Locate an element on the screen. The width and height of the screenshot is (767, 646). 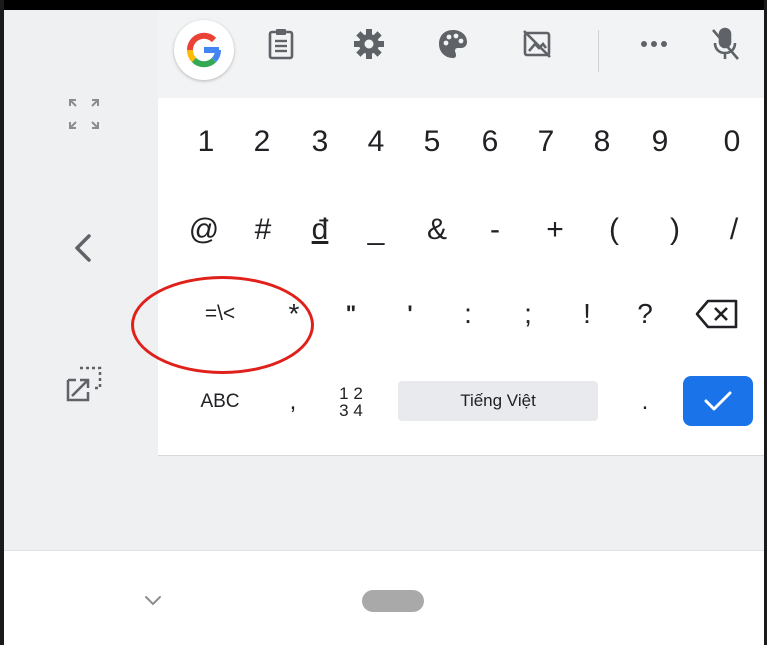
key-3: 3 is located at coordinates (320, 142).